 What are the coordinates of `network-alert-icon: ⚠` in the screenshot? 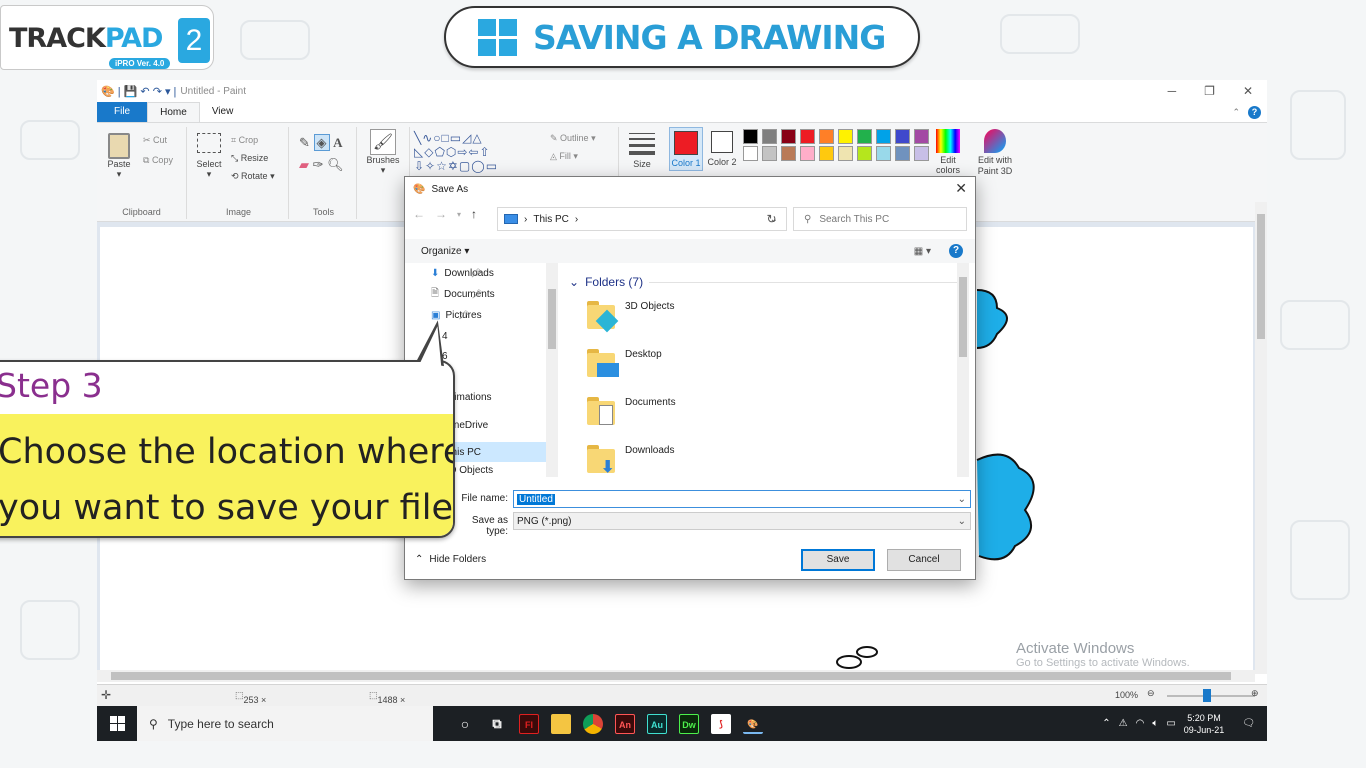 It's located at (1123, 723).